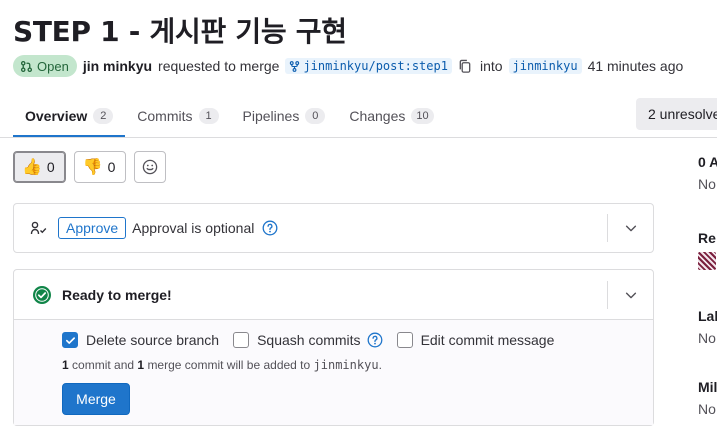 The width and height of the screenshot is (717, 440). What do you see at coordinates (707, 173) in the screenshot?
I see `sidebar-approvals: 0 A No` at bounding box center [707, 173].